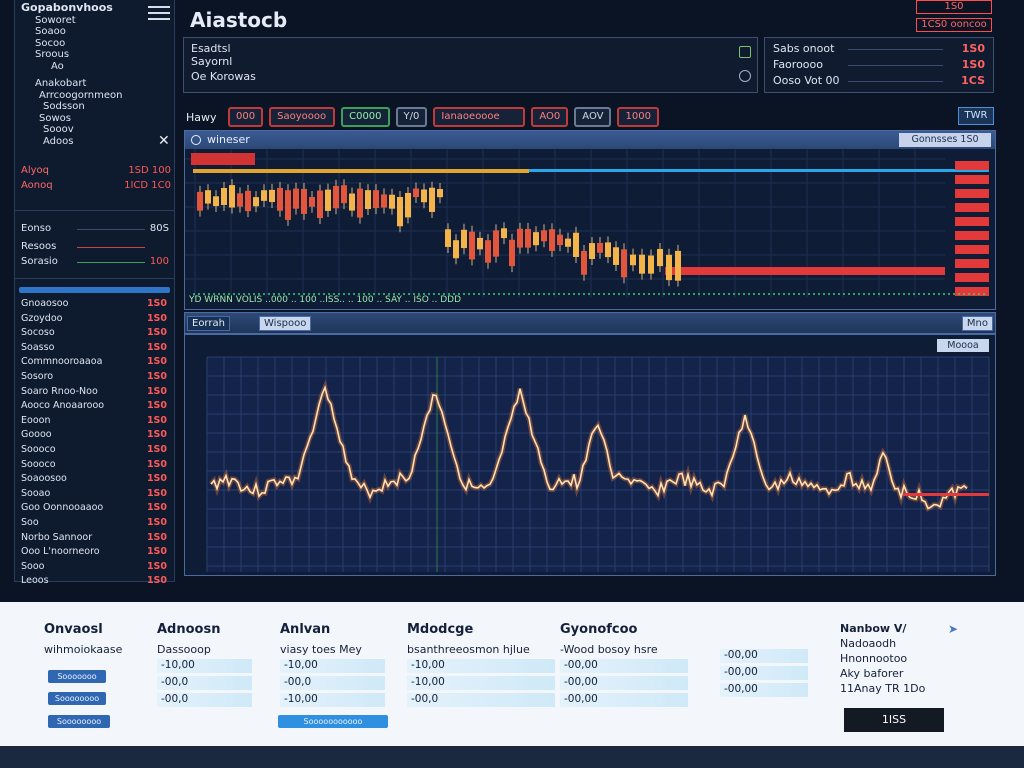  What do you see at coordinates (96, 540) in the screenshot?
I see `sidebar-list-item: Norbo Sannoor 1S0` at bounding box center [96, 540].